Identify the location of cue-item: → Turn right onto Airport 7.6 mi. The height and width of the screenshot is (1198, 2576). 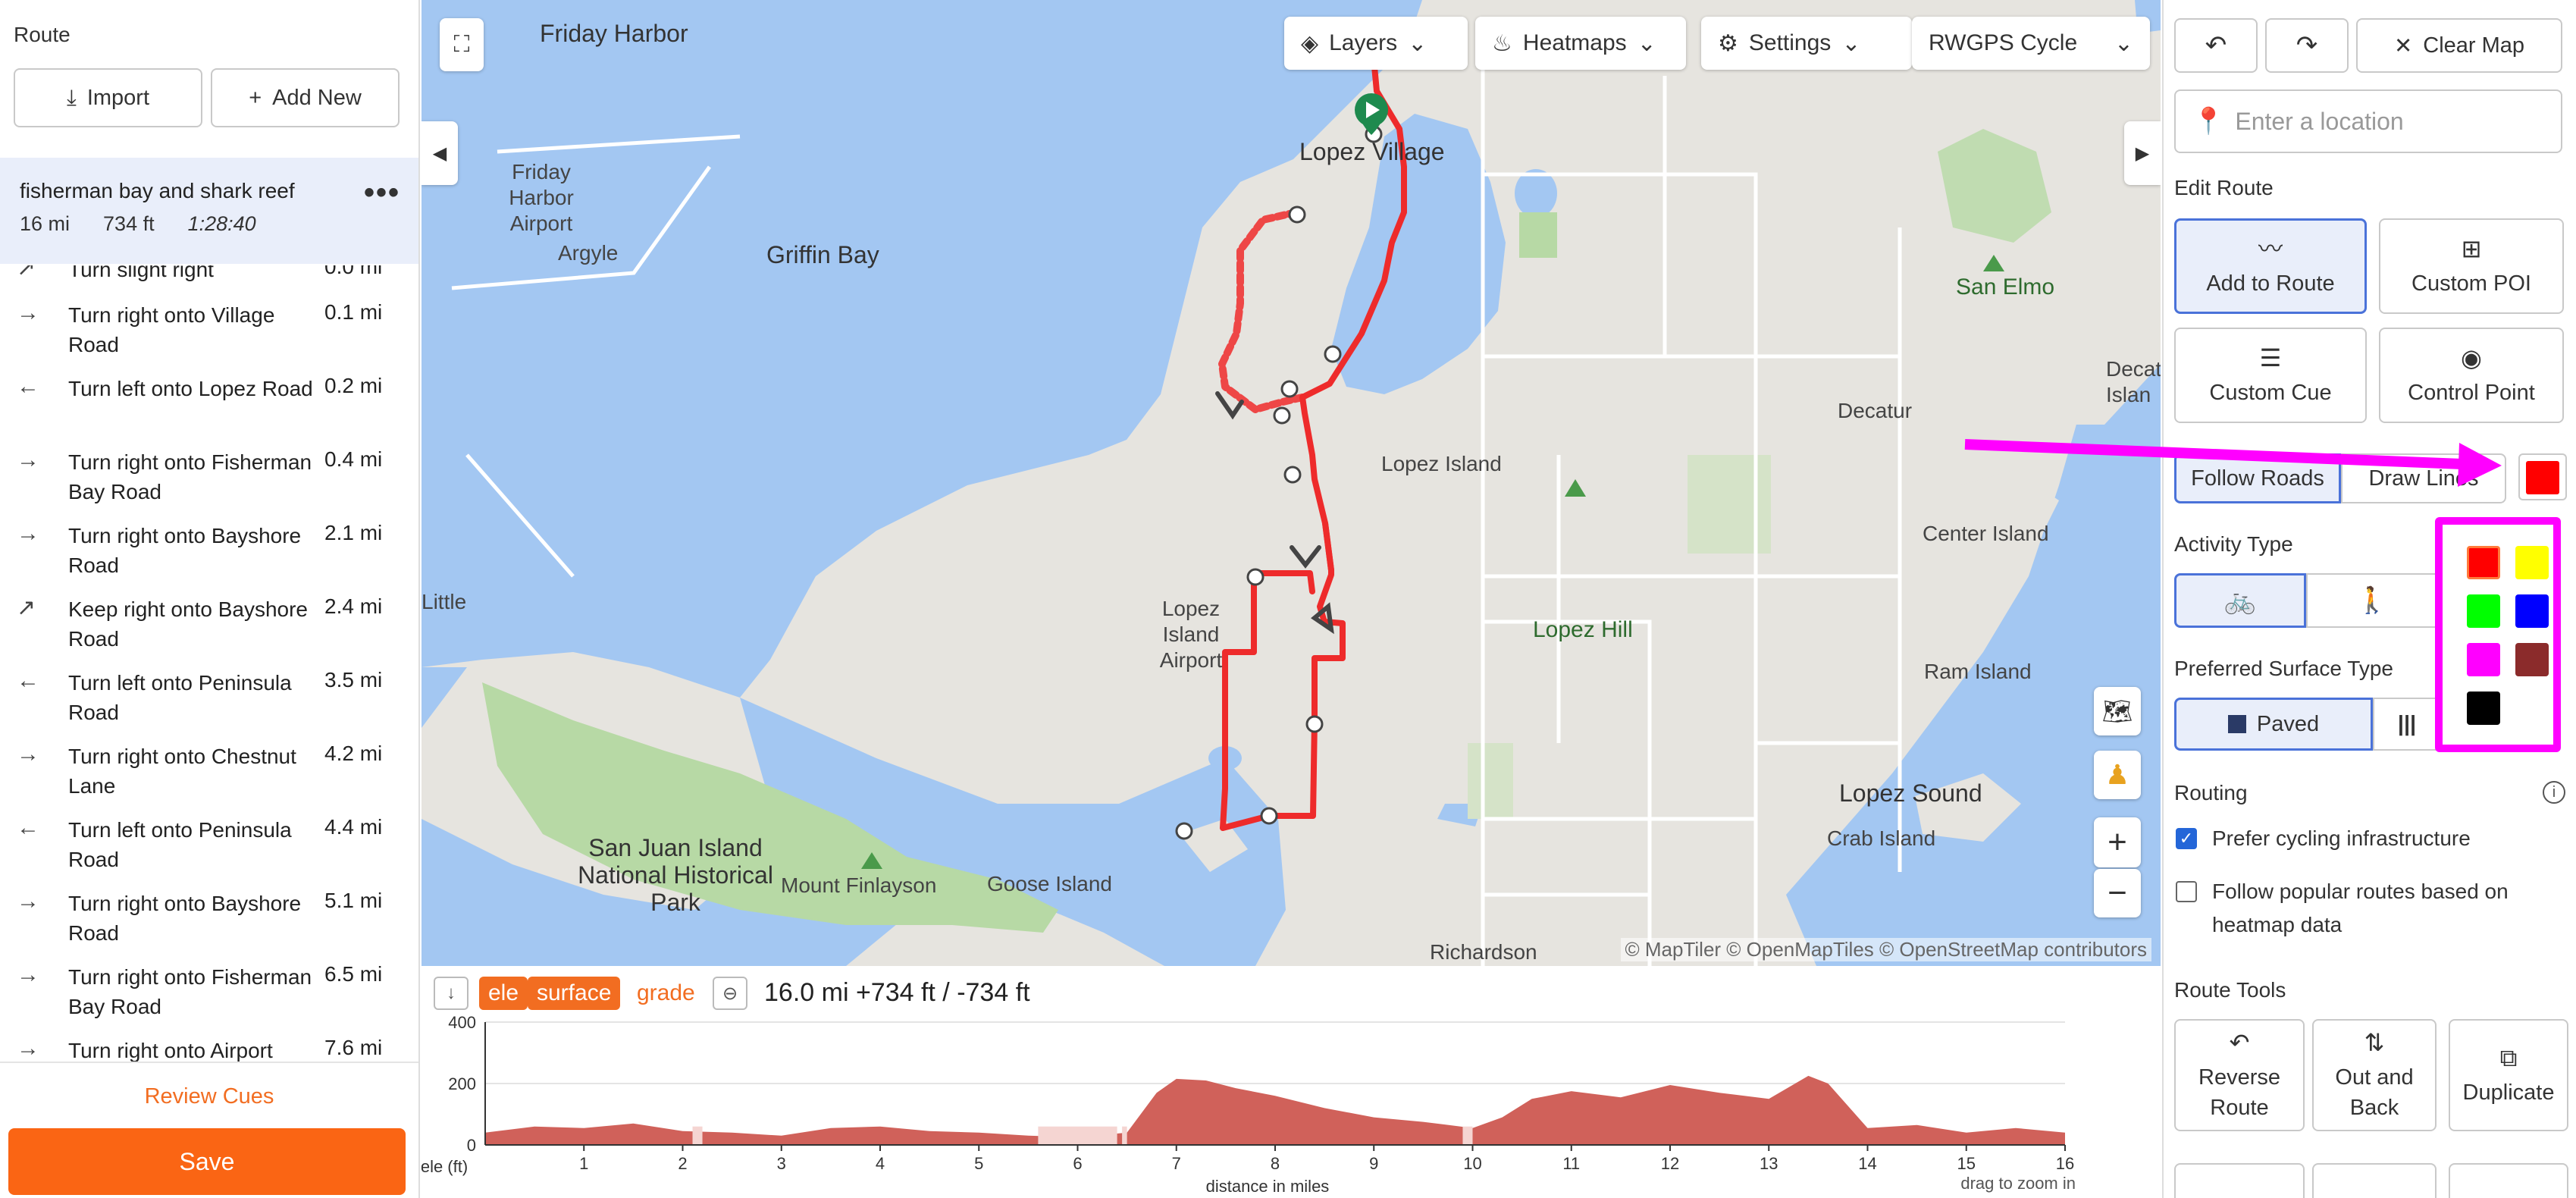
(209, 1046).